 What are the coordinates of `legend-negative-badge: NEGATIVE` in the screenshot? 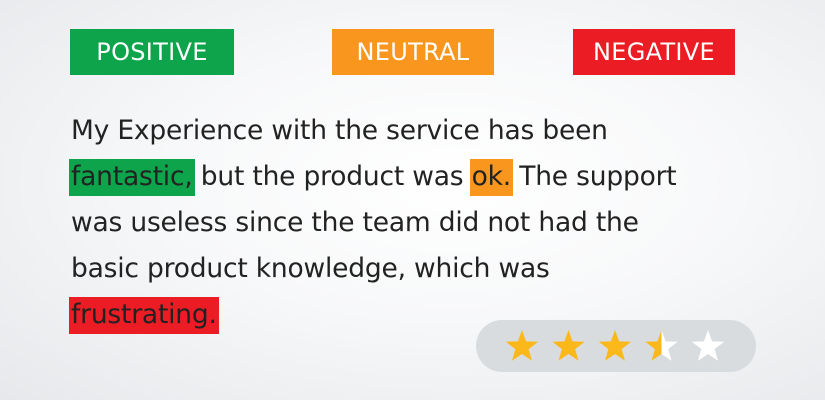 It's located at (654, 52).